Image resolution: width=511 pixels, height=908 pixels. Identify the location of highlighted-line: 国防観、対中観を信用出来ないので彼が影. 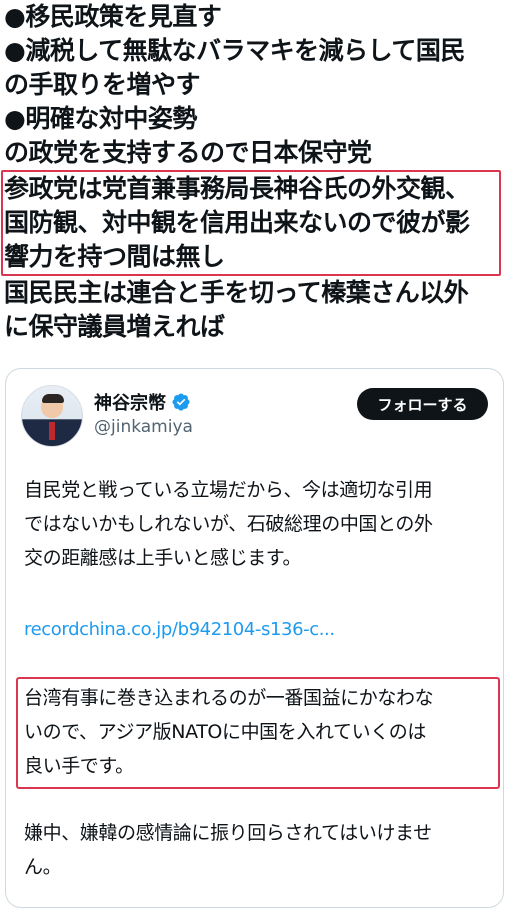
(237, 222).